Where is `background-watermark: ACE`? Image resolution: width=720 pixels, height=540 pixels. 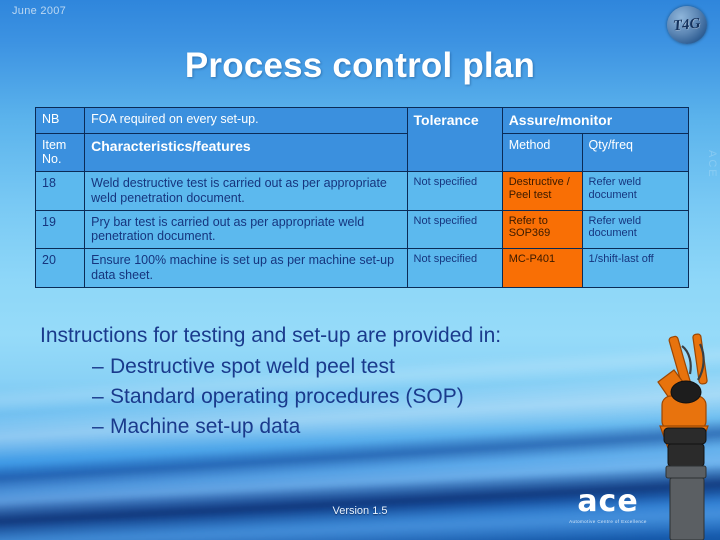
background-watermark: ACE is located at coordinates (712, 164).